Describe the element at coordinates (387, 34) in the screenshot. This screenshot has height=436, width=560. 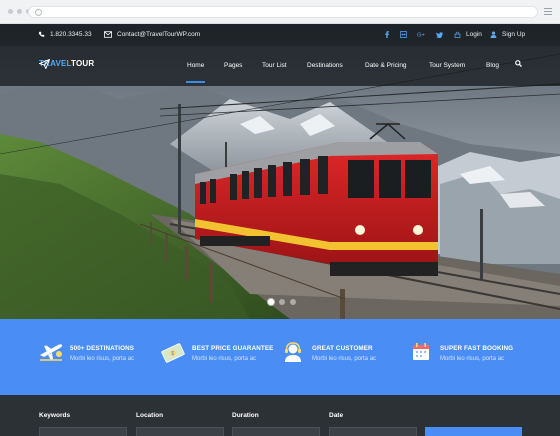
I see `facebook-icon` at that location.